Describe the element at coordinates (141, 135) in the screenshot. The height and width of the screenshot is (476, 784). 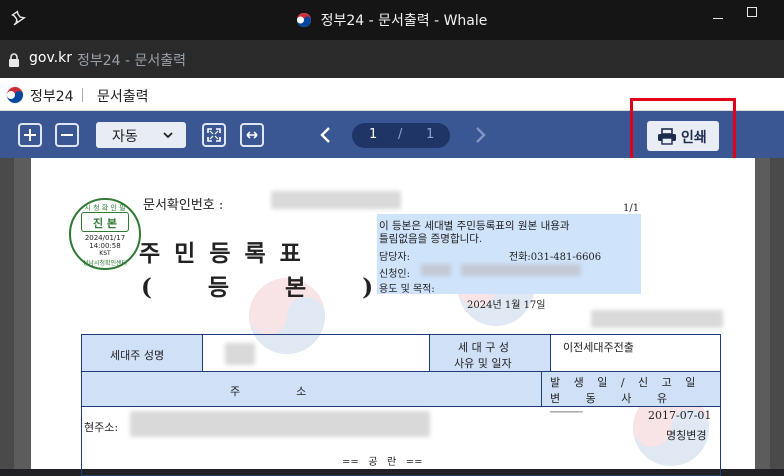
I see `zoom-select: 자동` at that location.